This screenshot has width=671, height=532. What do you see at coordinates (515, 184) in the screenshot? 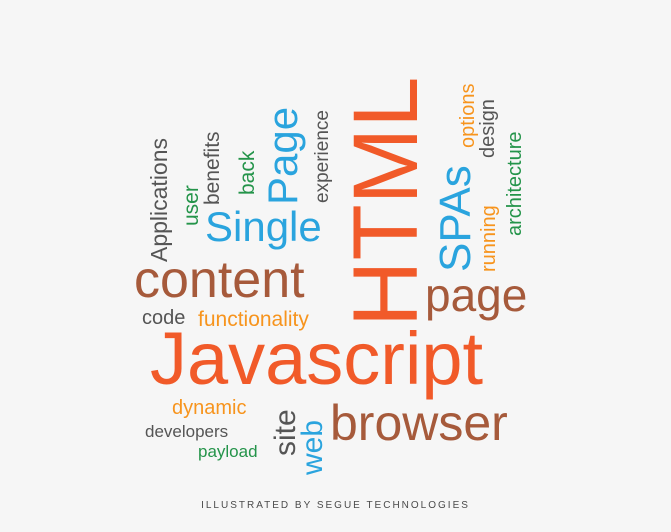
I see `word-architecture: architecture` at bounding box center [515, 184].